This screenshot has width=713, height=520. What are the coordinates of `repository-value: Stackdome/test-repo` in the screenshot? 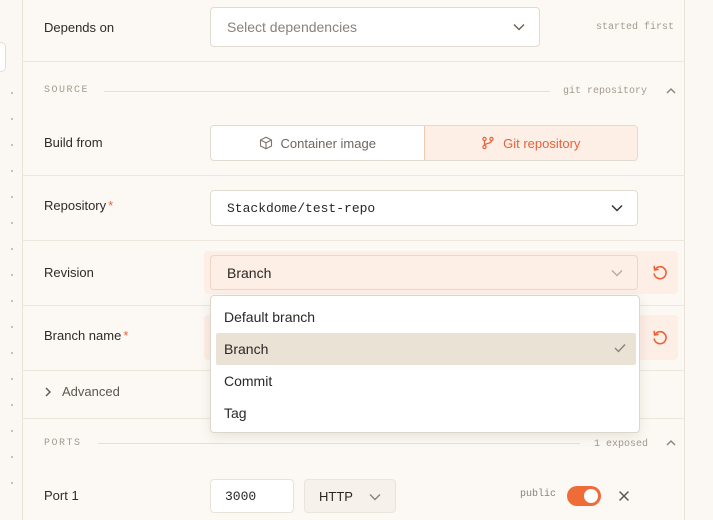 It's located at (301, 208).